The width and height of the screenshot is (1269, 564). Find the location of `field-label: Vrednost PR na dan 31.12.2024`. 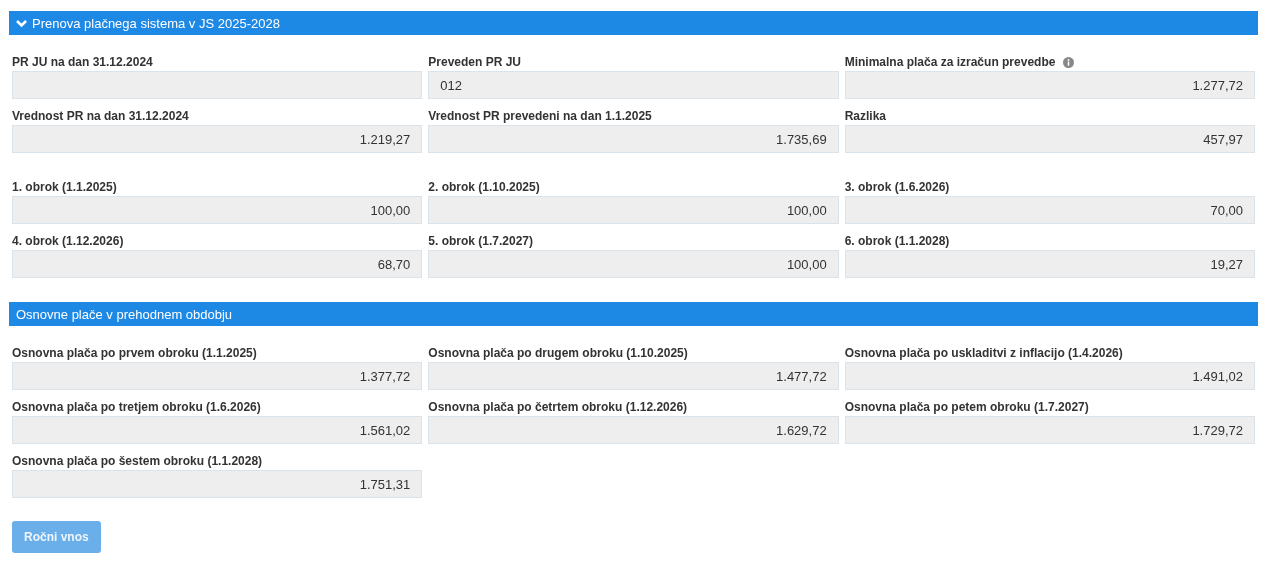

field-label: Vrednost PR na dan 31.12.2024 is located at coordinates (100, 116).